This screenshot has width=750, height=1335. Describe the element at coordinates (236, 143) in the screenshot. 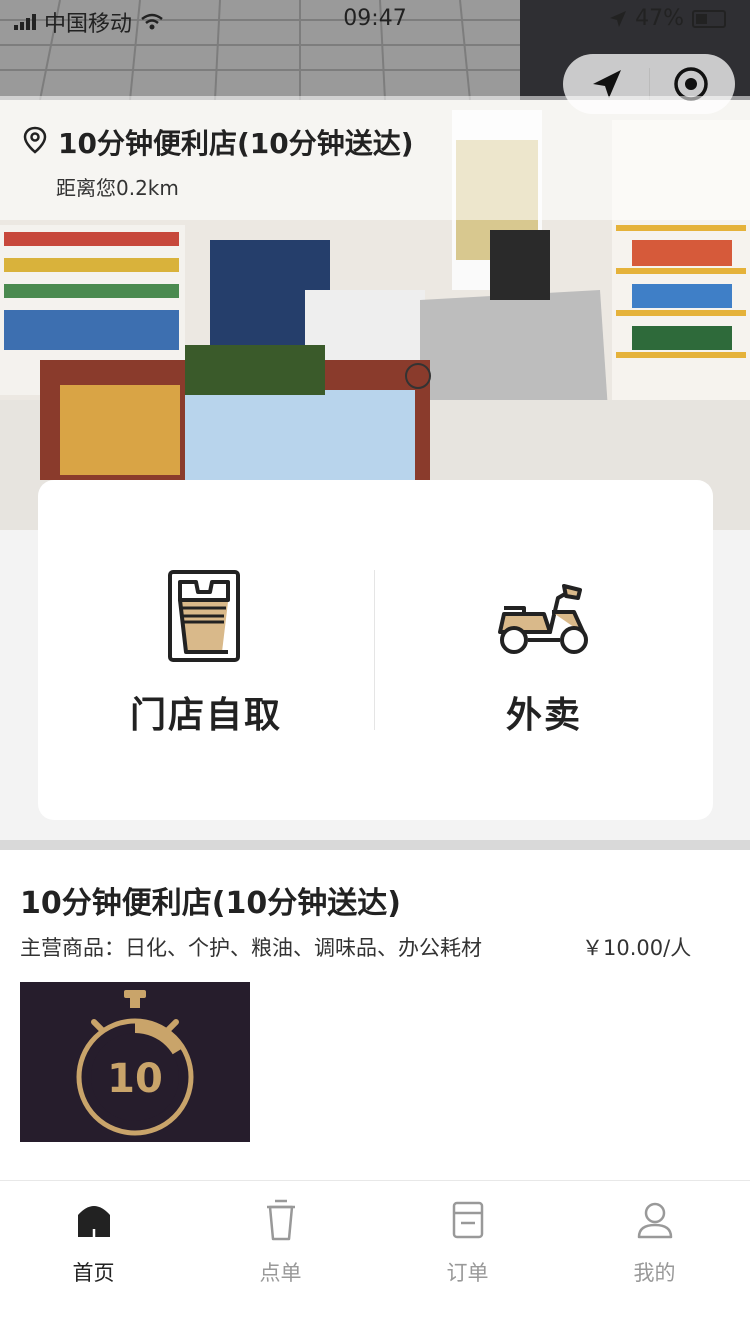

I see `store-name: 10分钟便利店(10分钟送达)` at that location.